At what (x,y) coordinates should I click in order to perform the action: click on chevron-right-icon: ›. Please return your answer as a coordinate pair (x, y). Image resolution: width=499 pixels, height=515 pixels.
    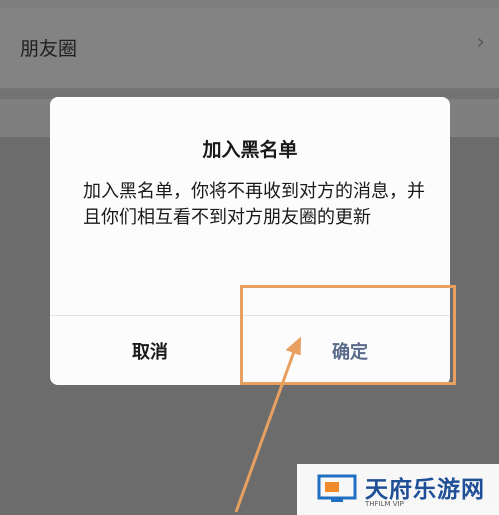
    Looking at the image, I should click on (480, 42).